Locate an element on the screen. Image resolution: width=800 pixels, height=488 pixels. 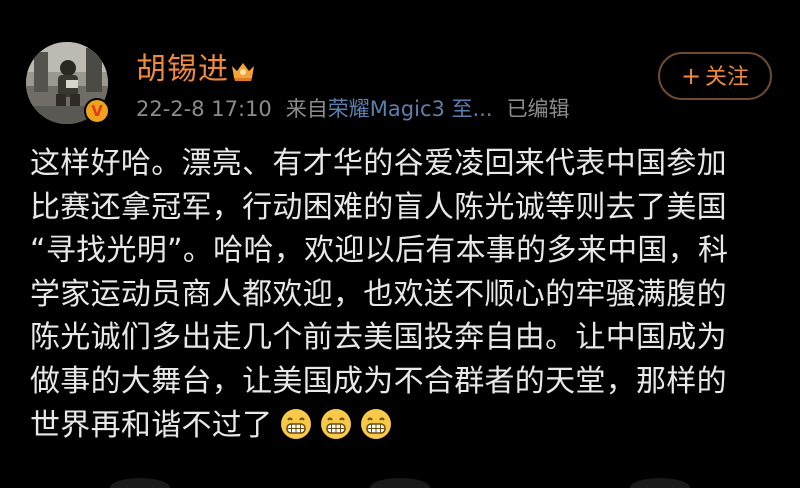
content-line: “寻找光明”。哈哈，欢迎以后有本事的多来中国，科 is located at coordinates (379, 251).